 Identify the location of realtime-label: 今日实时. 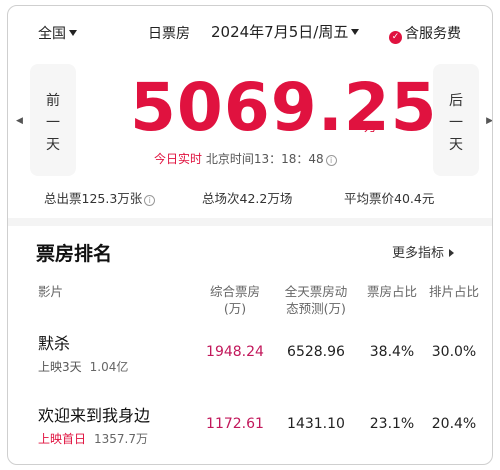
(178, 159).